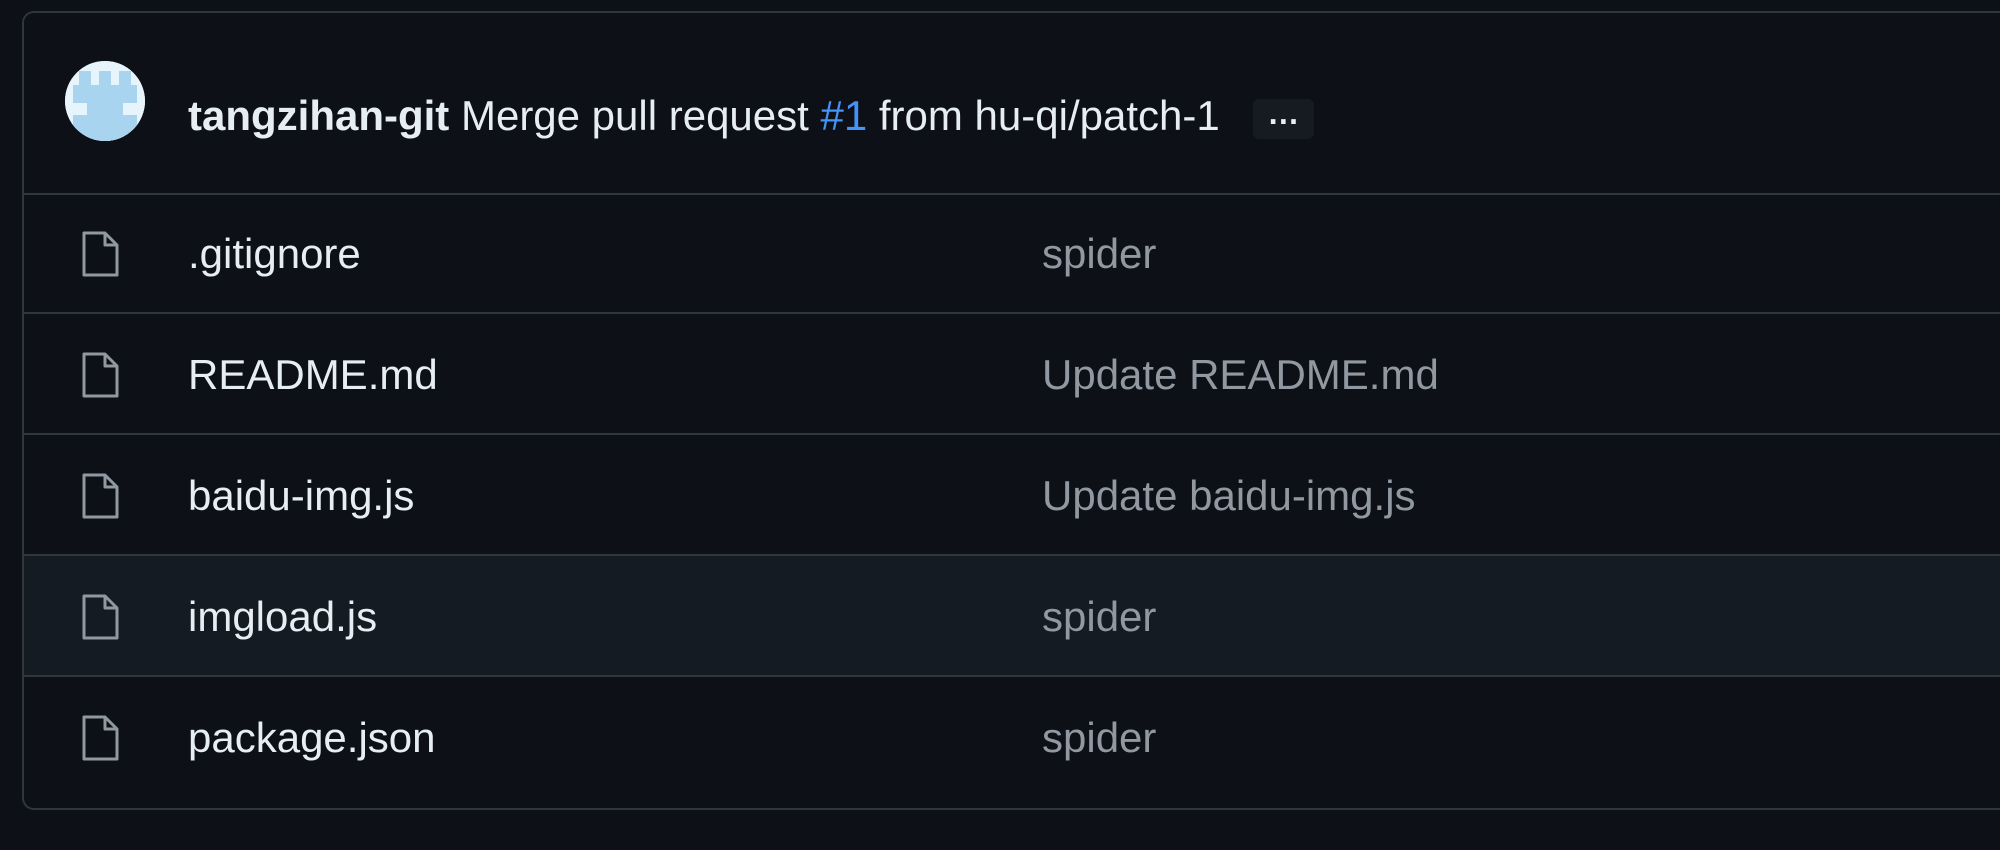 The image size is (2000, 850). I want to click on file-row: imgload.js spider, so click(1012, 616).